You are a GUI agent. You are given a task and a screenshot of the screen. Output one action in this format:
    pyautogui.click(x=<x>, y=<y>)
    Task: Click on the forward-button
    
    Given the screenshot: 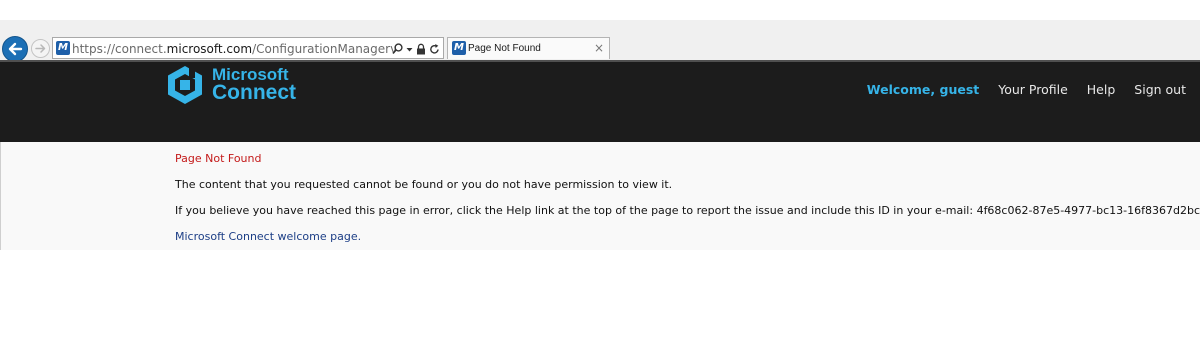 What is the action you would take?
    pyautogui.click(x=40, y=48)
    